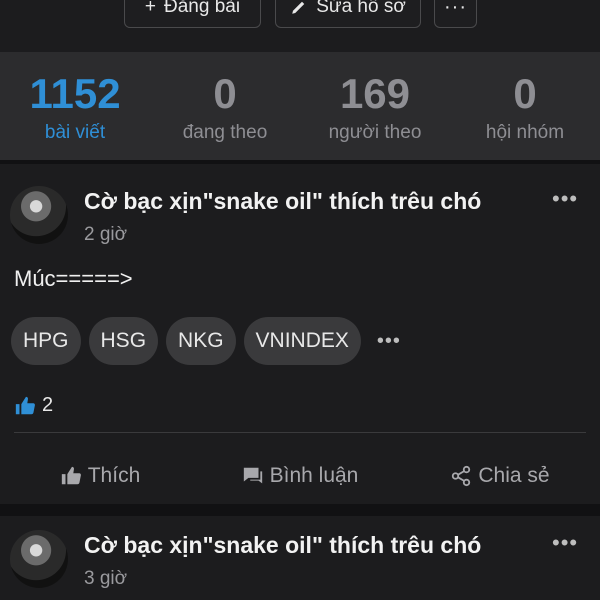  I want to click on stat-followers-label: người theo, so click(375, 132).